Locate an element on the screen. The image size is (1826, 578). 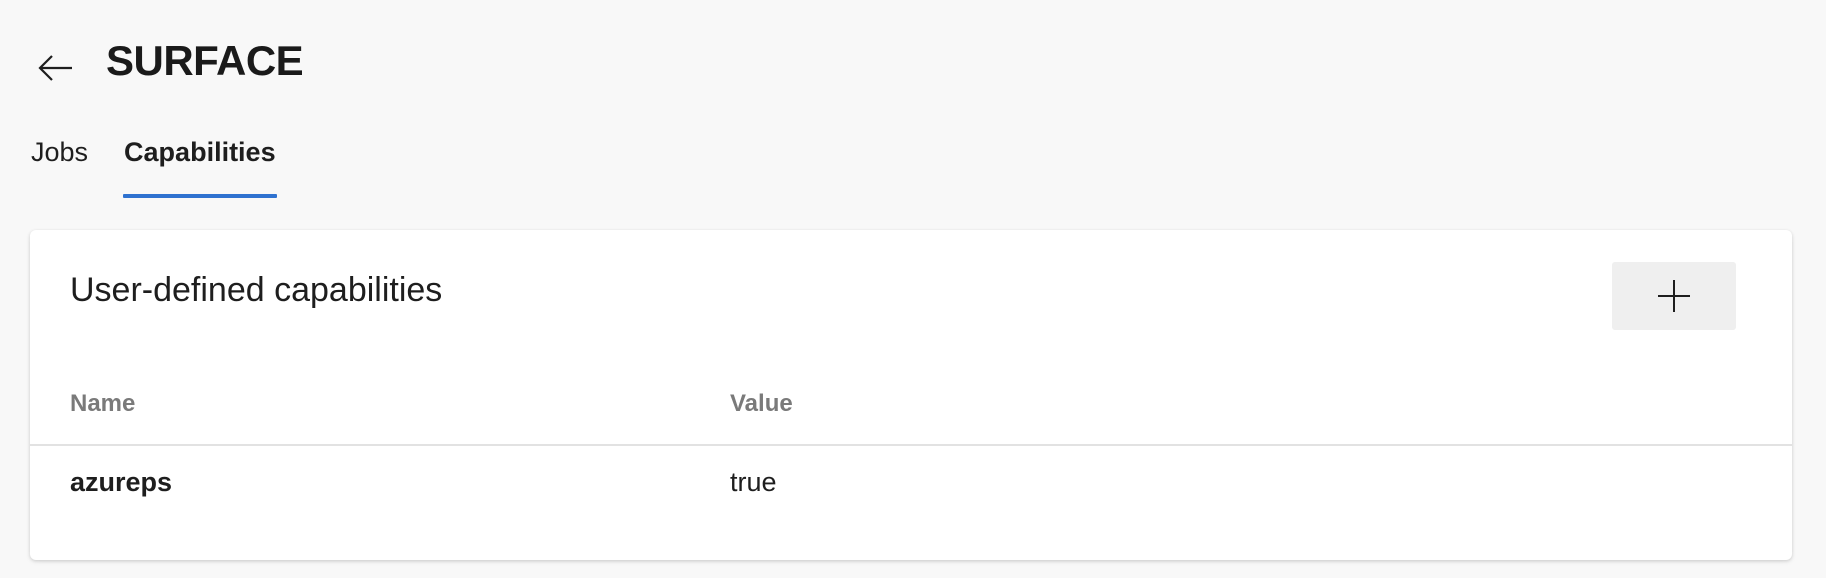
arrow-left-icon is located at coordinates (55, 68).